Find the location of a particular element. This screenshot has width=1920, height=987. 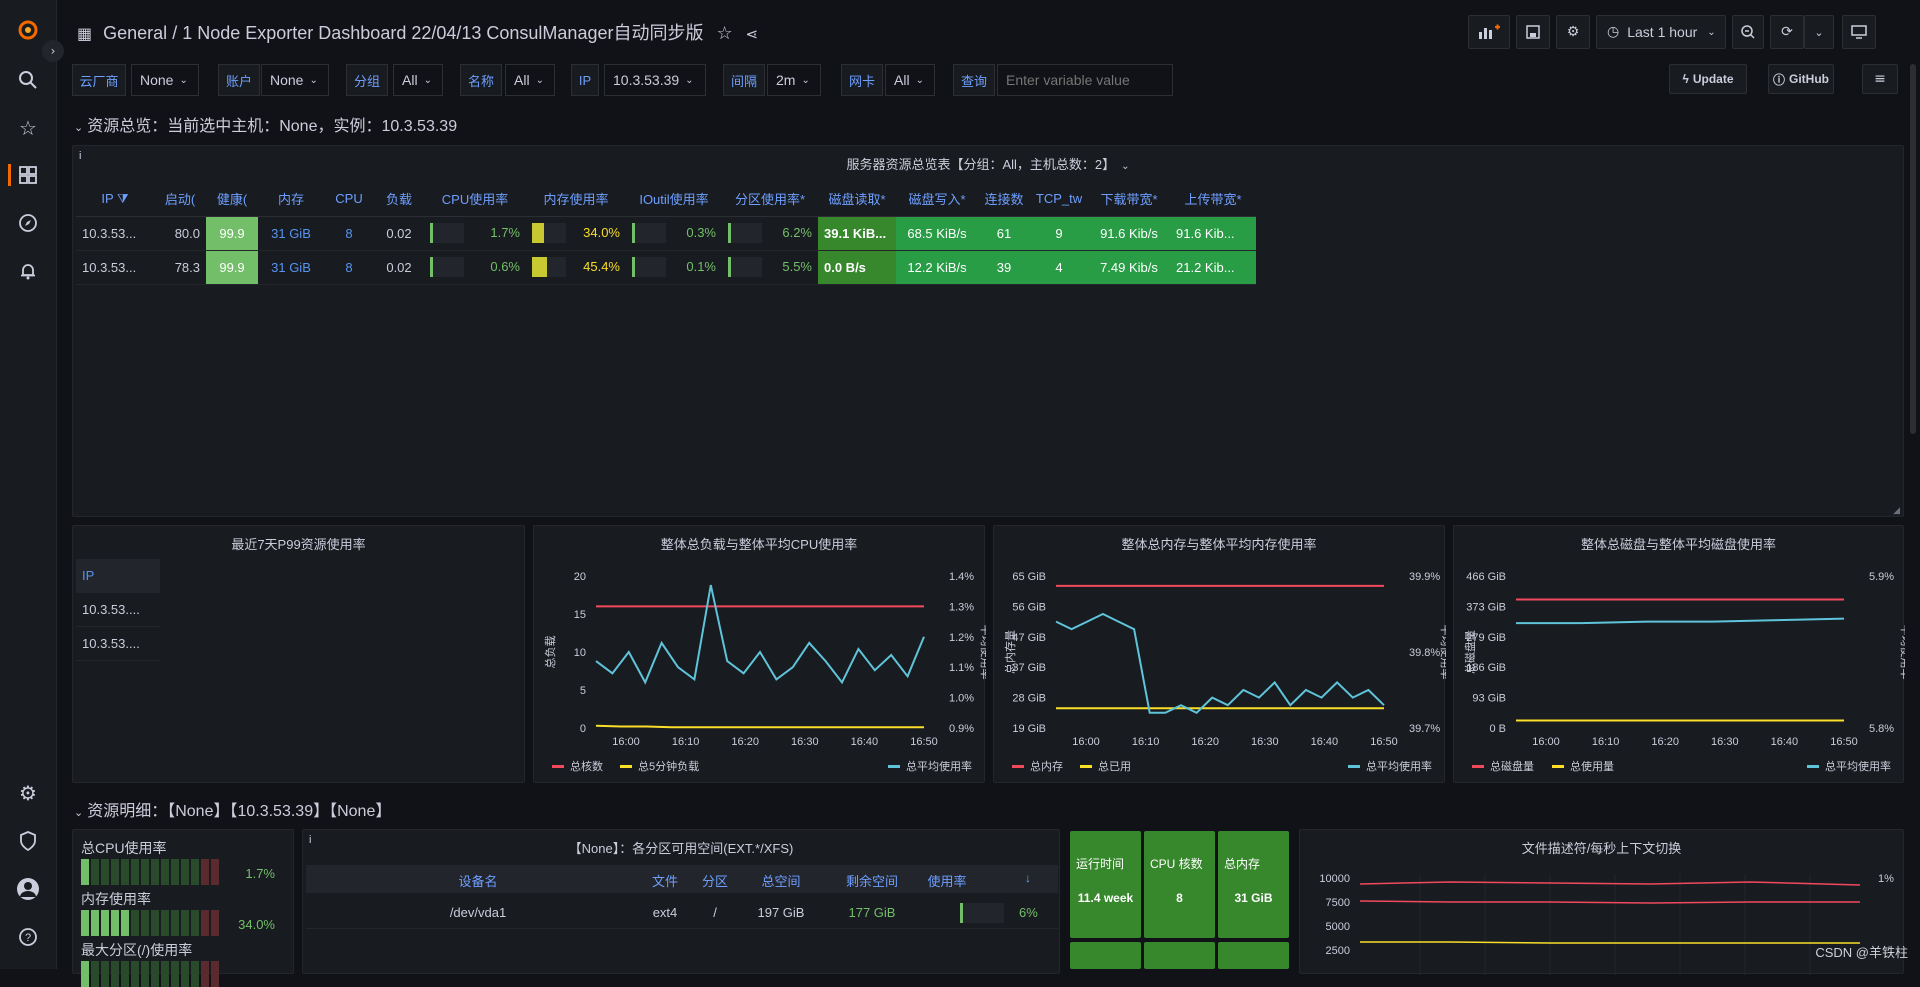

settings-gear-icon: ⚙ is located at coordinates (28, 793).